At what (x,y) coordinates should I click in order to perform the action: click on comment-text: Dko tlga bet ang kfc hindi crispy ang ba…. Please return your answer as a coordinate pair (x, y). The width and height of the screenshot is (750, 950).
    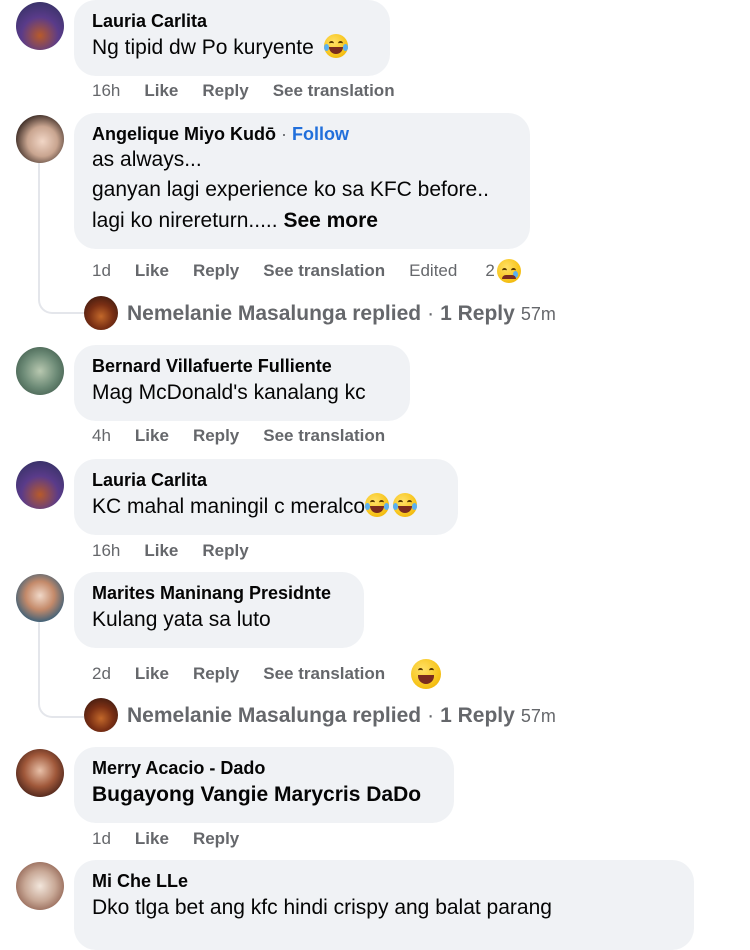
    Looking at the image, I should click on (322, 907).